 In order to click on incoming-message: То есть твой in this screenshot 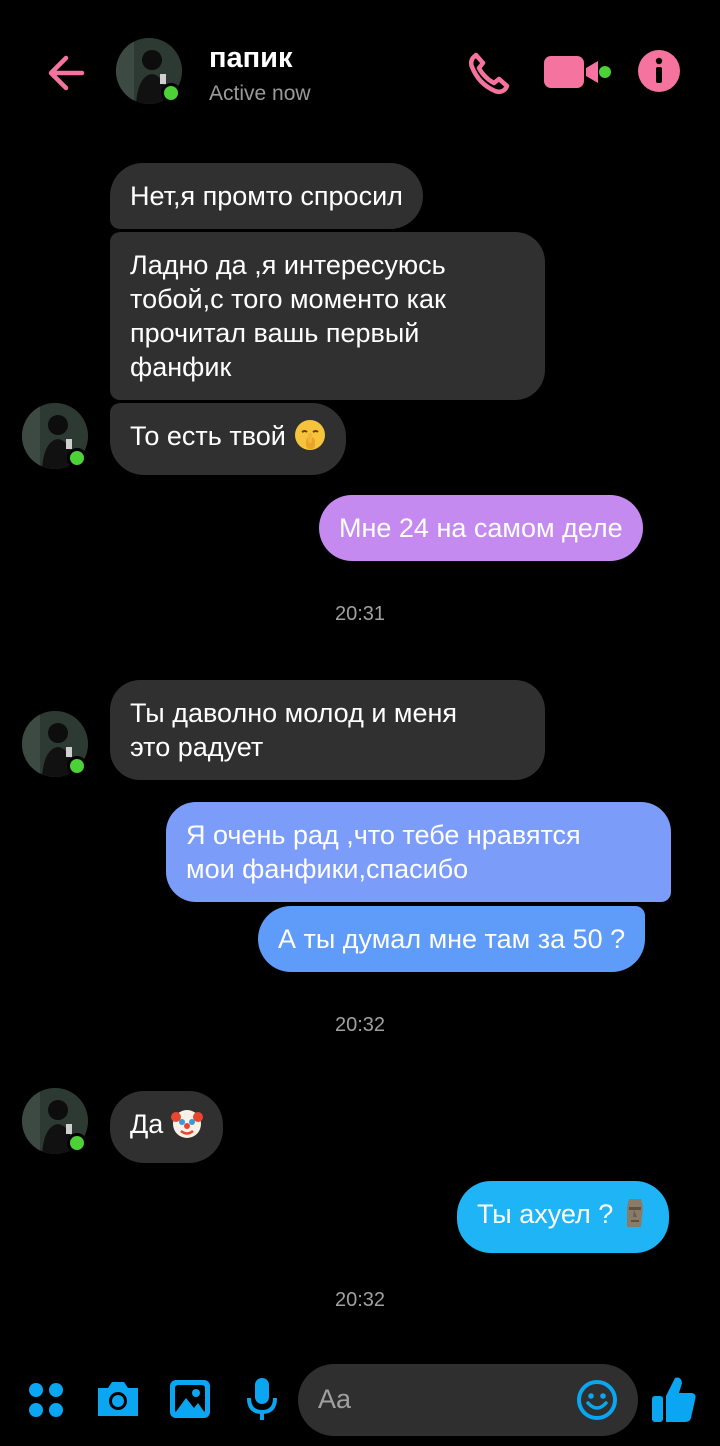, I will do `click(228, 439)`.